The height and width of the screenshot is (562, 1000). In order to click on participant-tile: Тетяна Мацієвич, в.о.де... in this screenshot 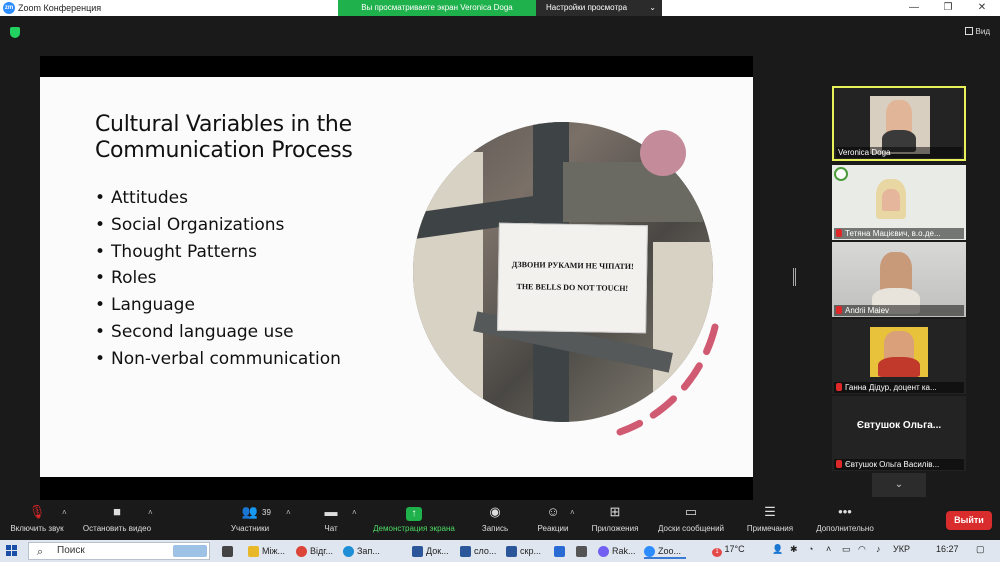, I will do `click(899, 202)`.